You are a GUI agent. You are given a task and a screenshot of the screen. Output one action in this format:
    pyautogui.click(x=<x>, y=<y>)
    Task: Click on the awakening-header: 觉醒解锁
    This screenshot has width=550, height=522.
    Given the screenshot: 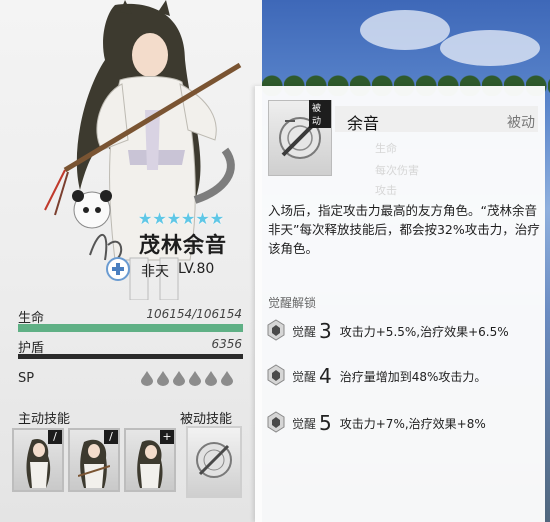 What is the action you would take?
    pyautogui.click(x=292, y=303)
    